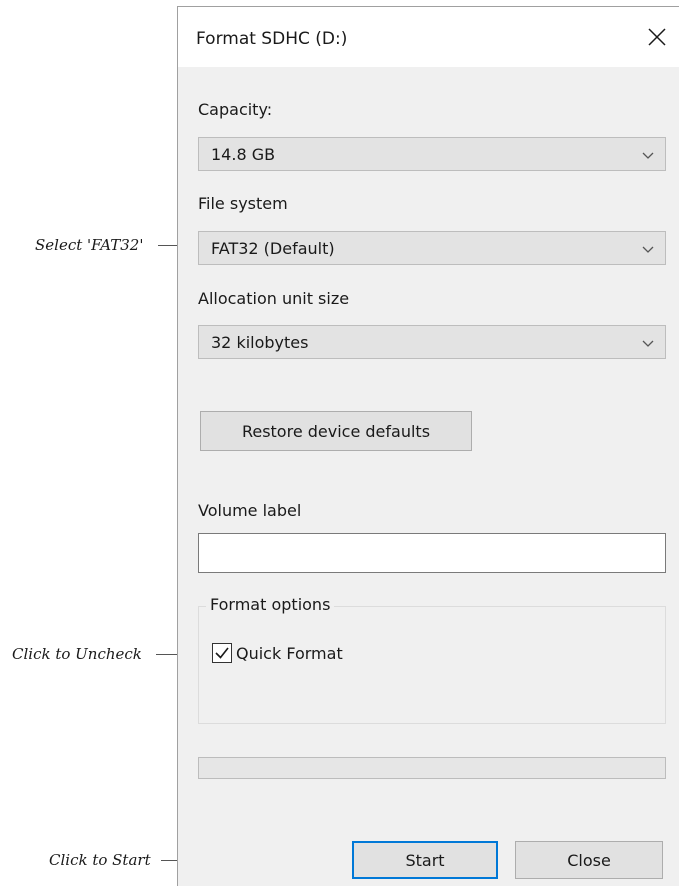  What do you see at coordinates (243, 203) in the screenshot?
I see `file-system-label: File system` at bounding box center [243, 203].